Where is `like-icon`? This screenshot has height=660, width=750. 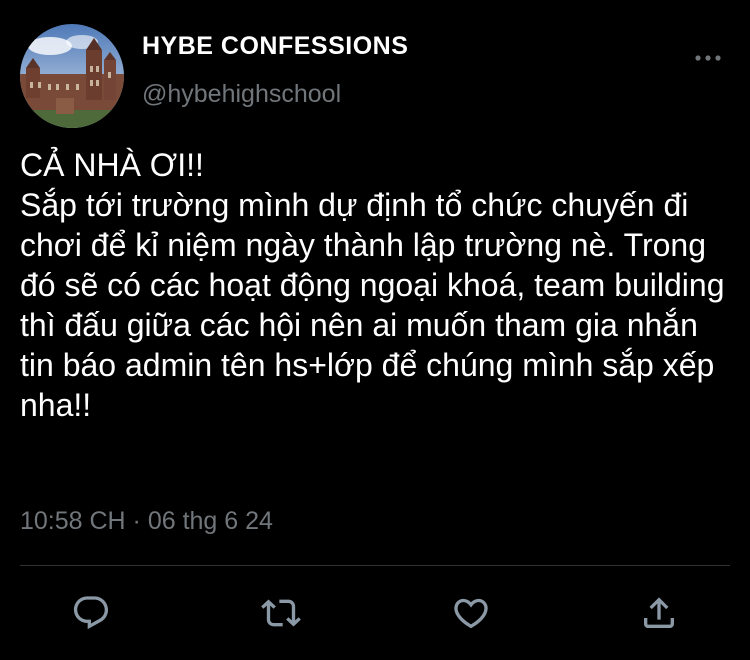 like-icon is located at coordinates (471, 613).